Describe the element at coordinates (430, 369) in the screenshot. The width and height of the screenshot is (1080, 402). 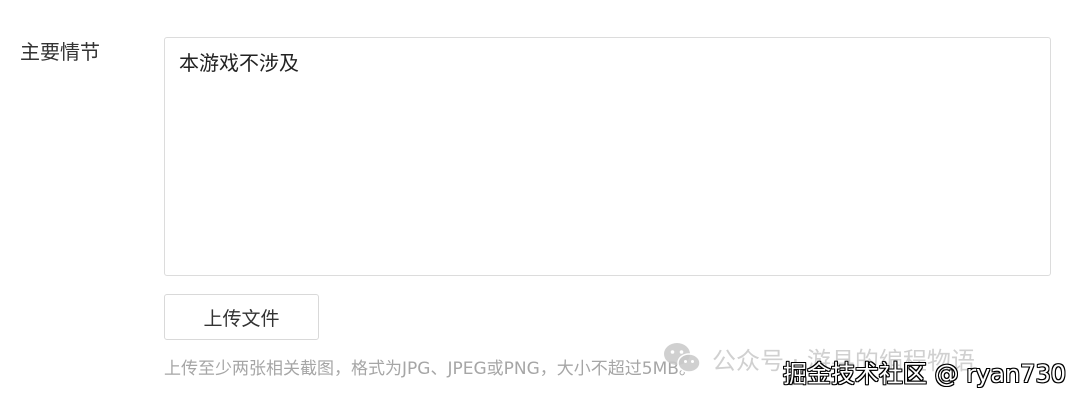
I see `upload-hint: 上传至少两张相关截图，格式为JPG、JPEG或PNG，大小不超过5MB。` at that location.